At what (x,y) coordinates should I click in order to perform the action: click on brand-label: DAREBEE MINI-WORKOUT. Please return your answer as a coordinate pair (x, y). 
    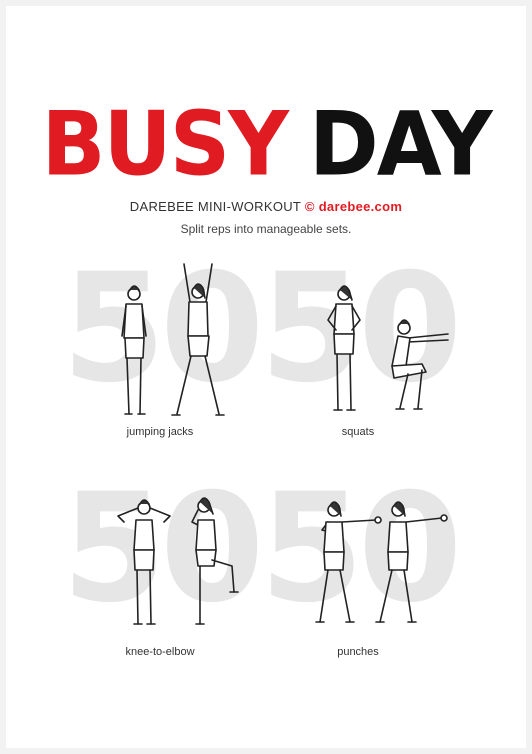
    Looking at the image, I should click on (215, 206).